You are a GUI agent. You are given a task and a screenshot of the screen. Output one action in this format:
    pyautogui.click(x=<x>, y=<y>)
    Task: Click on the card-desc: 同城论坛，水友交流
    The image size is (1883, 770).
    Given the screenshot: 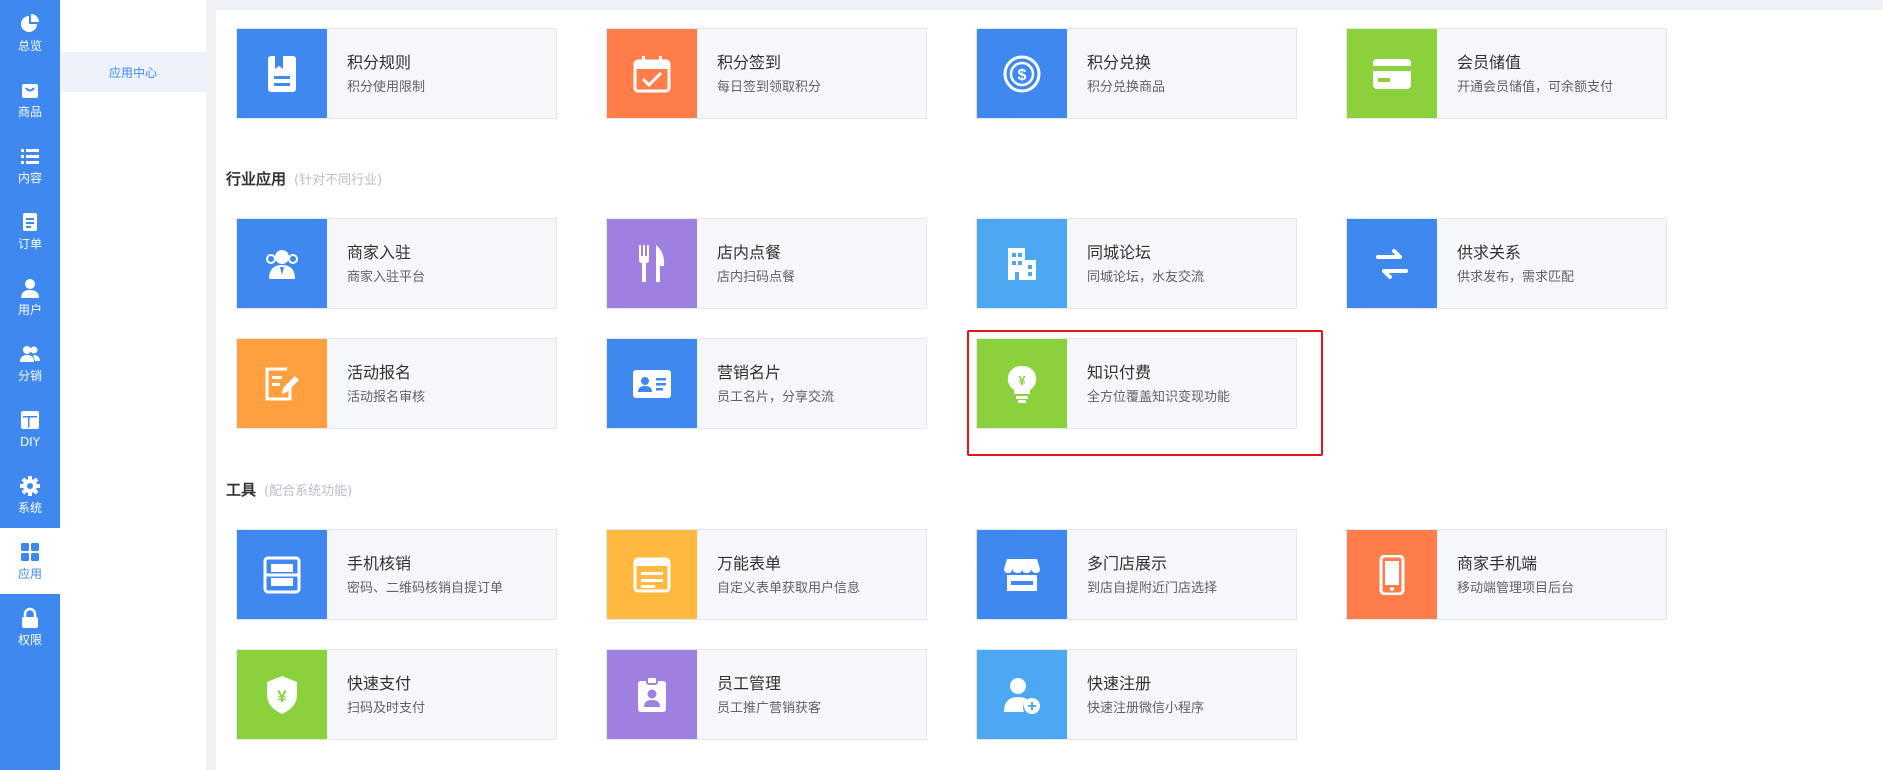 What is the action you would take?
    pyautogui.click(x=1146, y=277)
    